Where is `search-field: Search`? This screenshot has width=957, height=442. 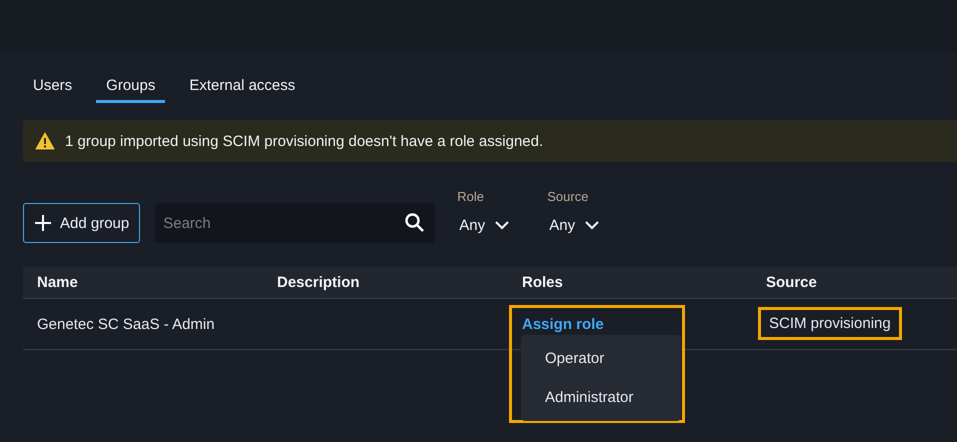
search-field: Search is located at coordinates (295, 223).